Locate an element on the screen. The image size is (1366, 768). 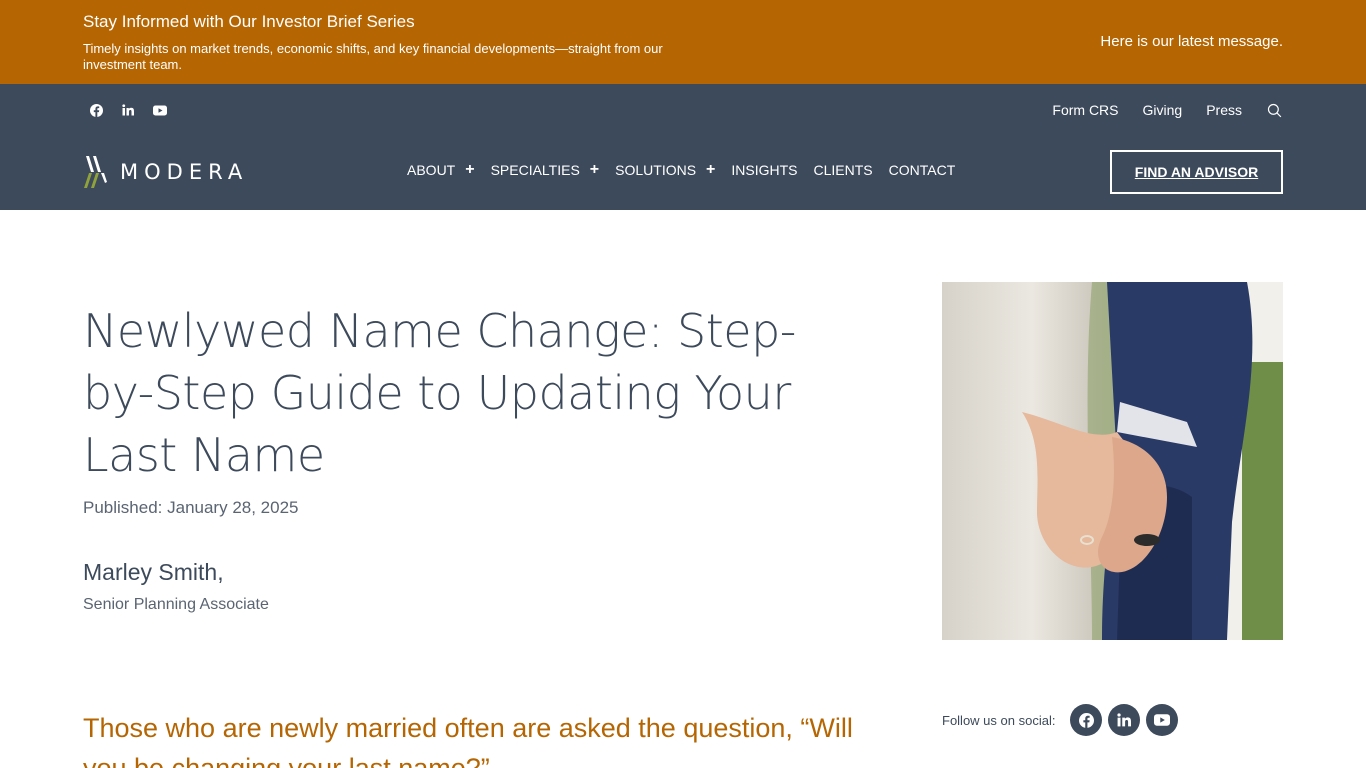
author-name: Marley Smith, is located at coordinates (153, 572).